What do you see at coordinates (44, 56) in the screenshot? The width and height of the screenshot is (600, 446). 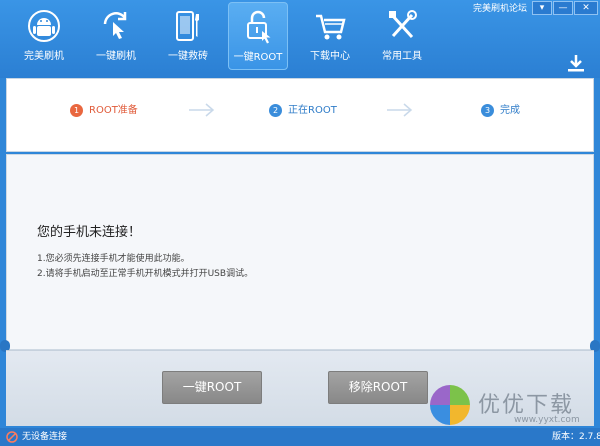 I see `nav-label: 完美刷机` at bounding box center [44, 56].